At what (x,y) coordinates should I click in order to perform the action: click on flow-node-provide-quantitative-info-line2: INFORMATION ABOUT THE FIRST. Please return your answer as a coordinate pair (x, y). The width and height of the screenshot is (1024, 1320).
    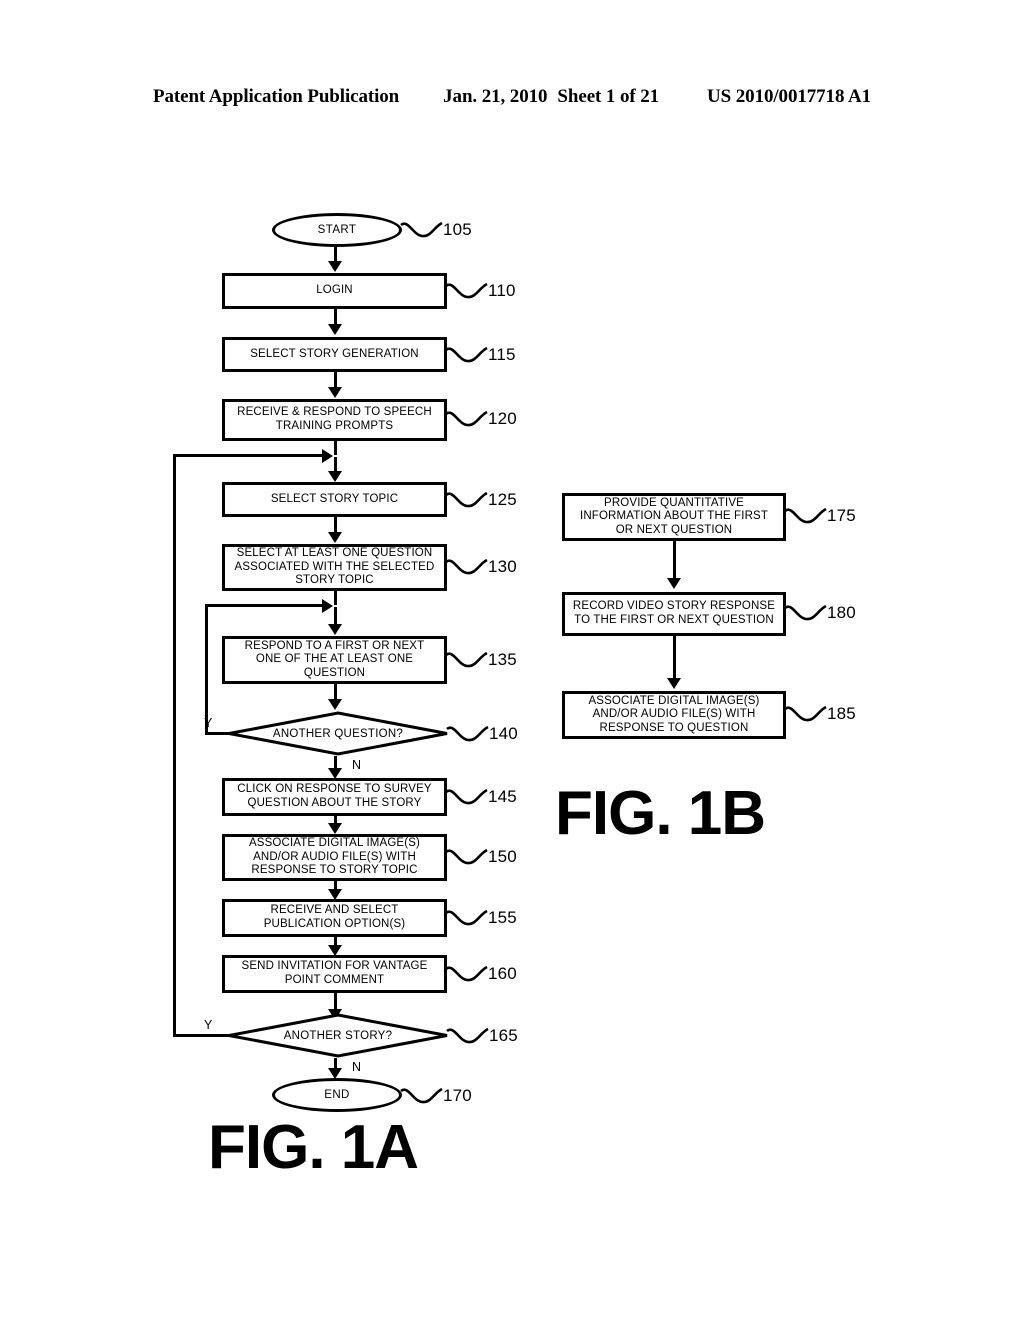
    Looking at the image, I should click on (674, 516).